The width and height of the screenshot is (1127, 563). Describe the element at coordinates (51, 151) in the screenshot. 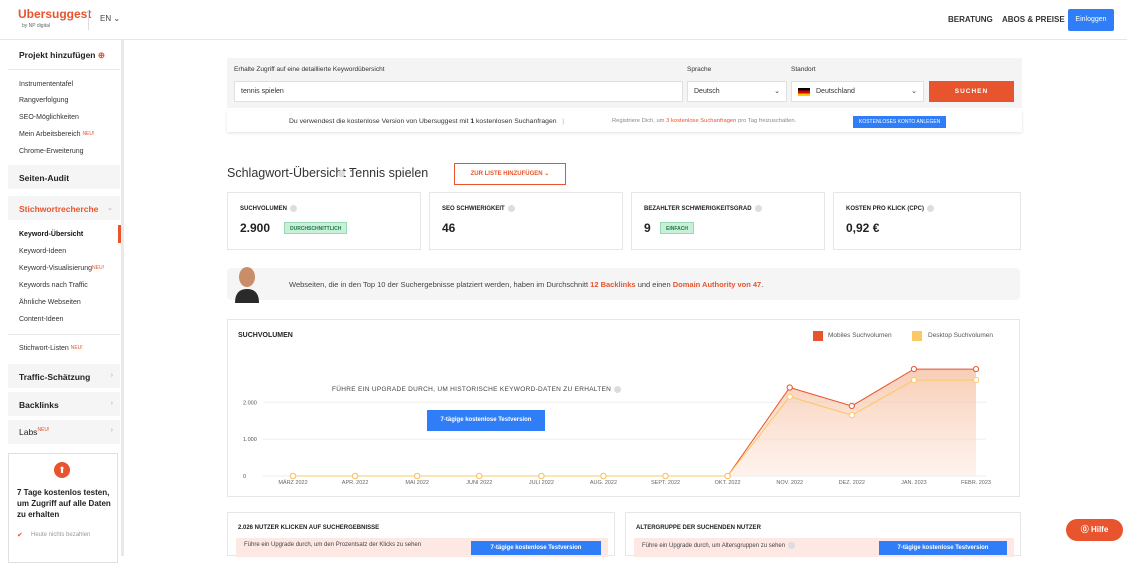

I see `sidebar-item-chrome-extension: Chrome-Erweiterung` at that location.